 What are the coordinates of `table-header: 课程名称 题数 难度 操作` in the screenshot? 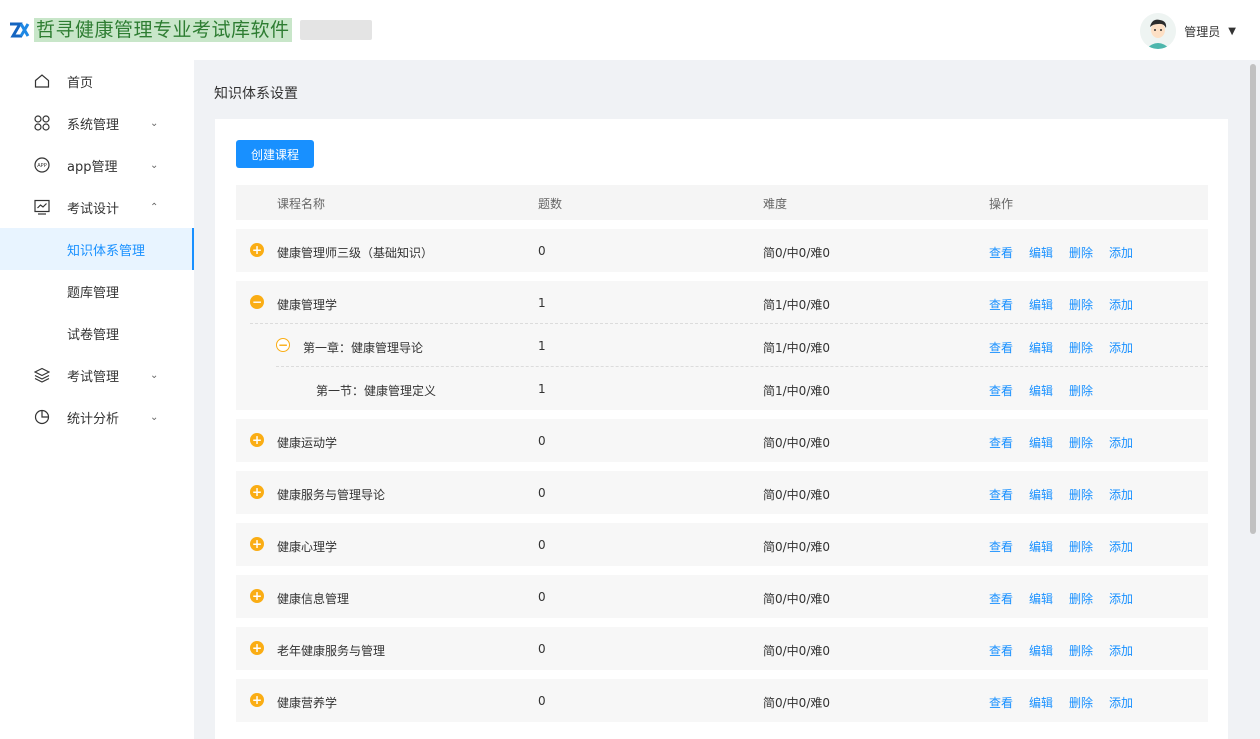 It's located at (722, 202).